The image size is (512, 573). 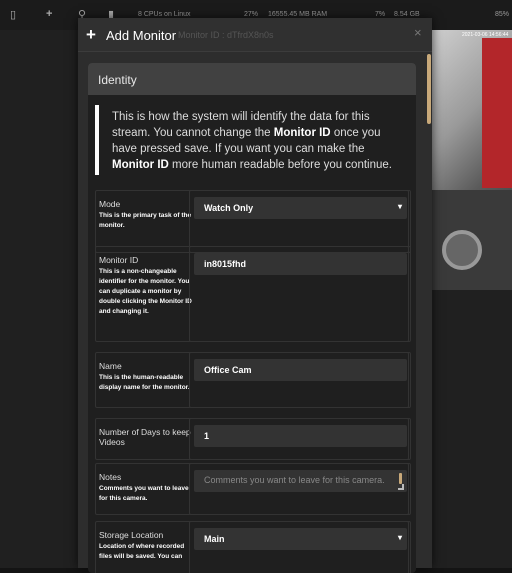 I want to click on modal-header: + Add Monitor Monitor ID : dTfrdX8n0s ×, so click(x=255, y=35).